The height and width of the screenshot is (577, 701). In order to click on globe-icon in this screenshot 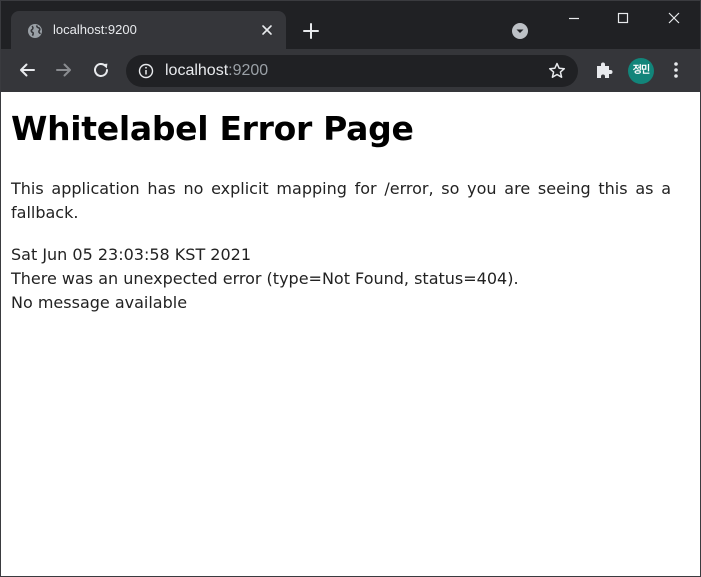, I will do `click(35, 31)`.